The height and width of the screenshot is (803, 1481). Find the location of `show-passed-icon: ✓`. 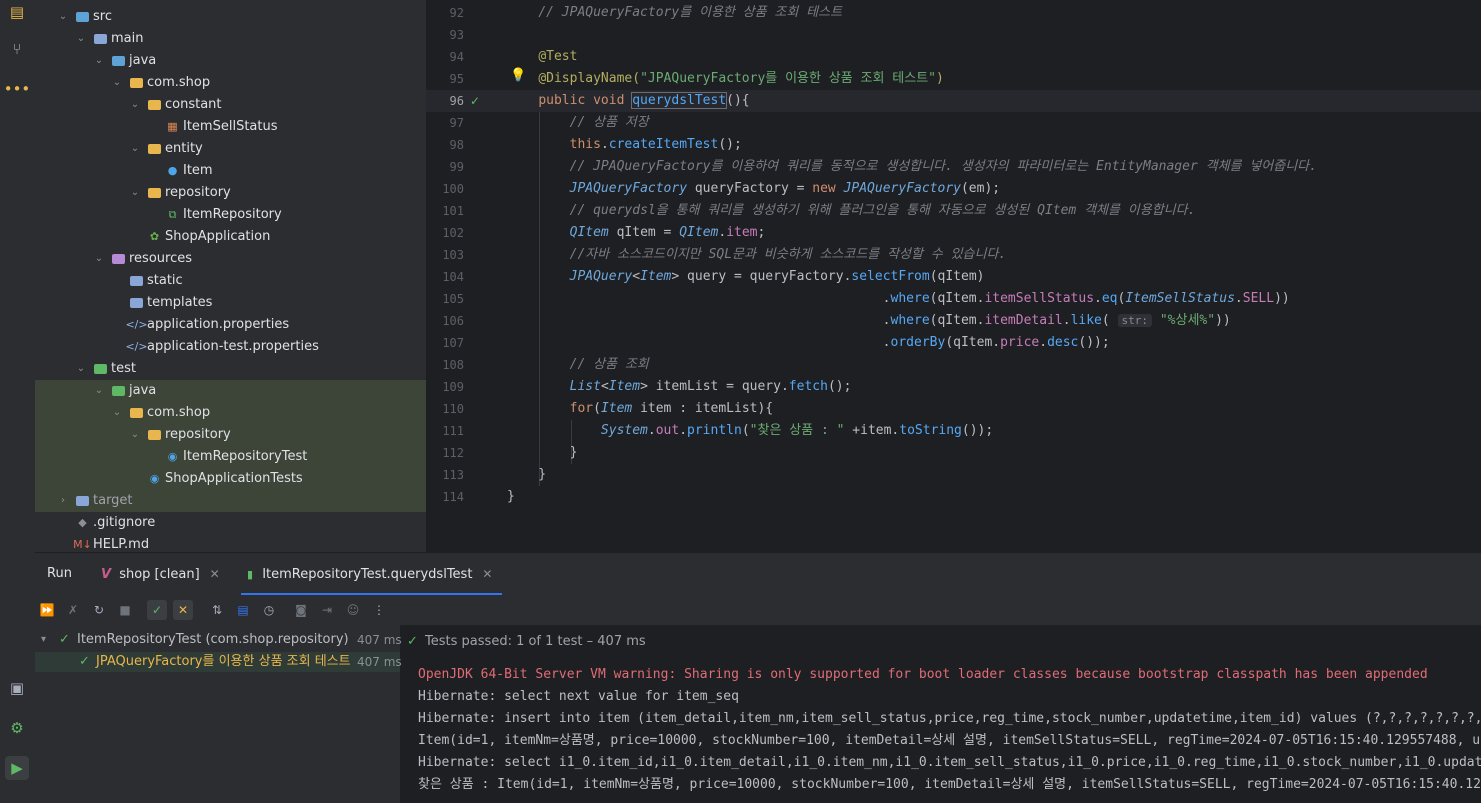

show-passed-icon: ✓ is located at coordinates (157, 610).